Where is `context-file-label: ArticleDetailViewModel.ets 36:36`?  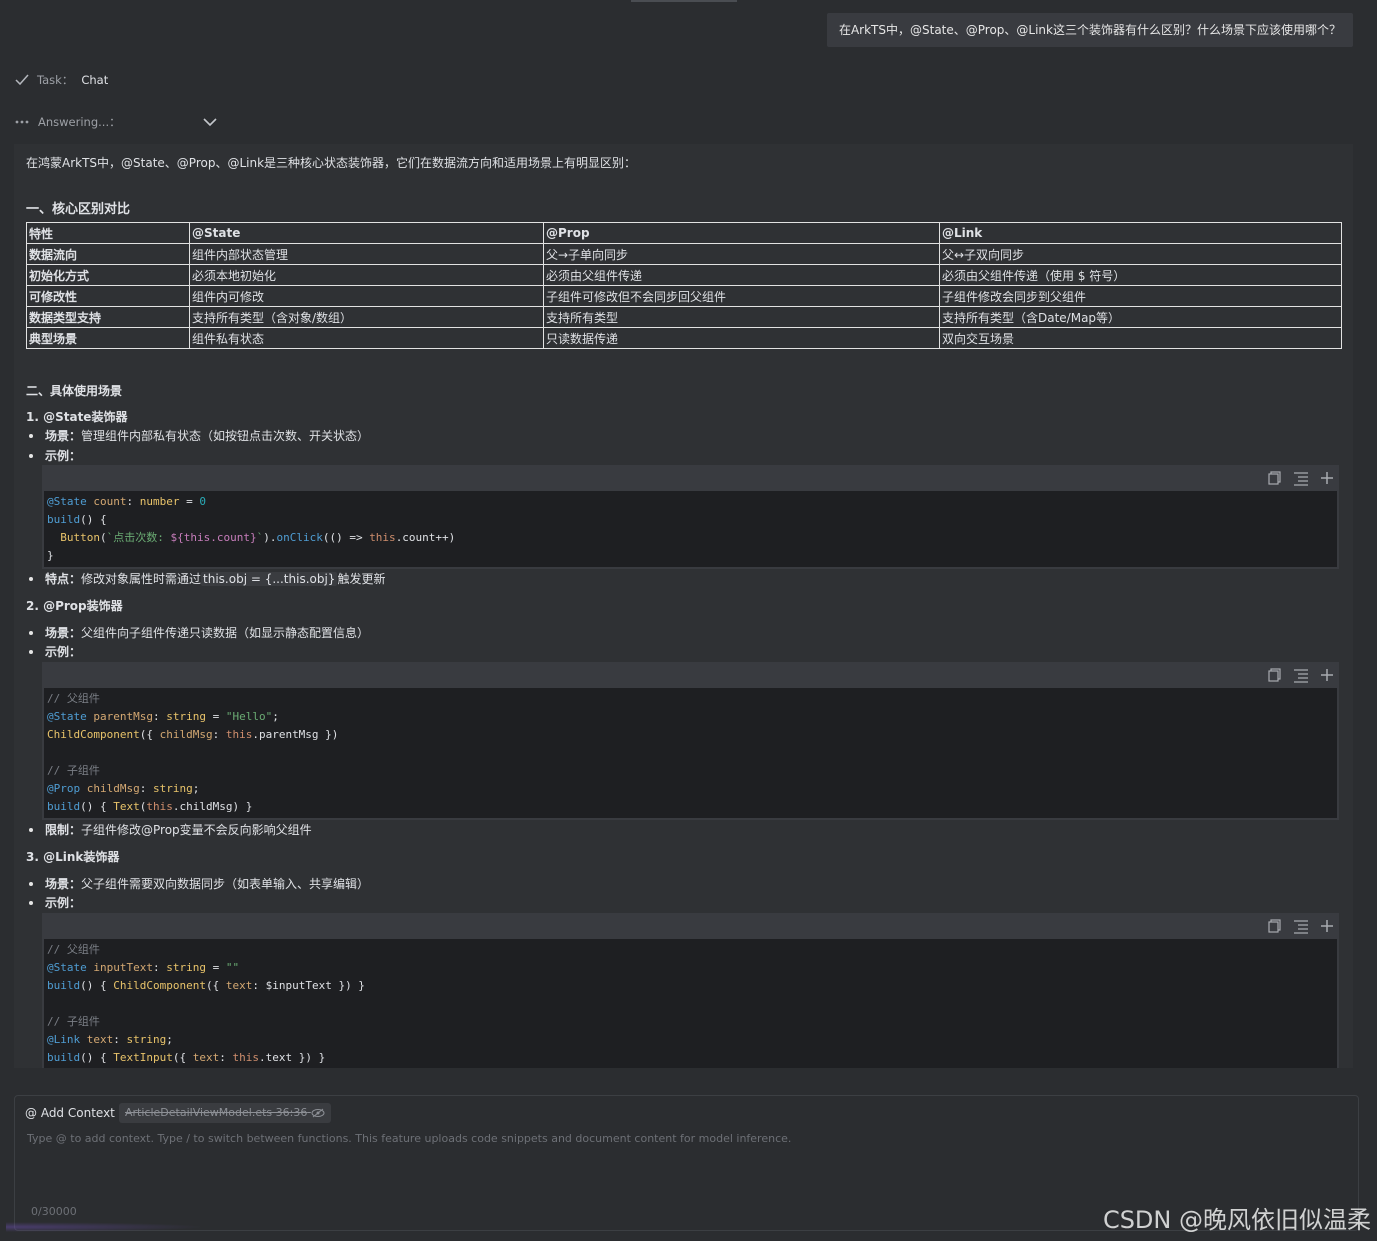 context-file-label: ArticleDetailViewModel.ets 36:36 is located at coordinates (216, 1112).